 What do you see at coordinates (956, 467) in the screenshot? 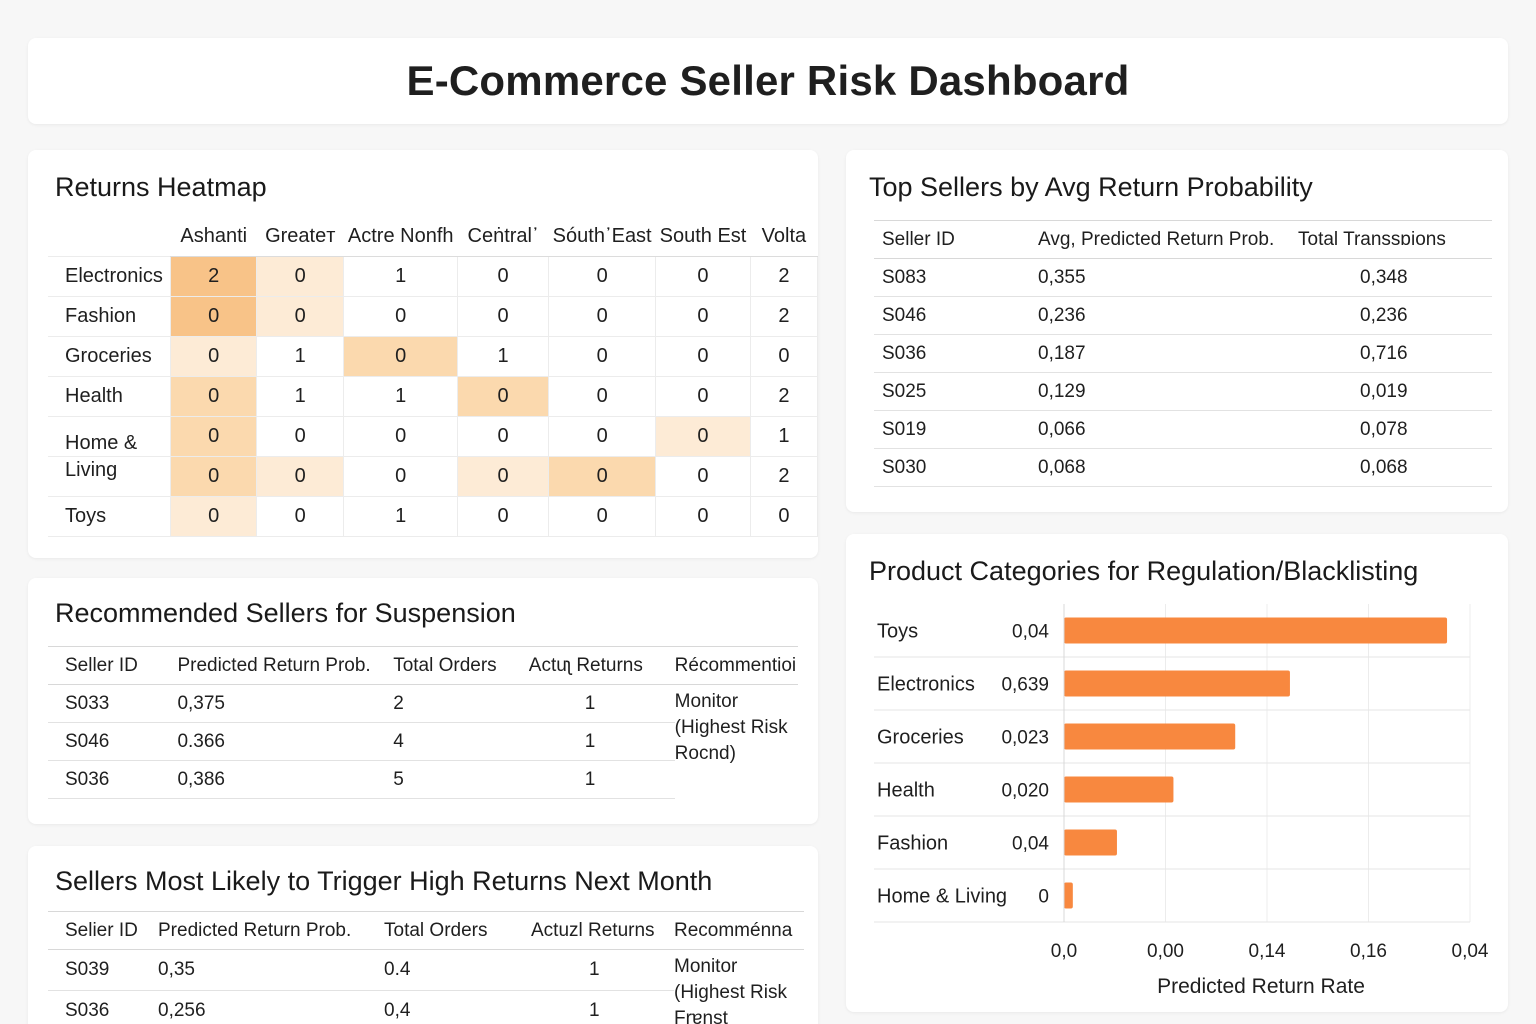
I see `cell-seller-id: S030` at bounding box center [956, 467].